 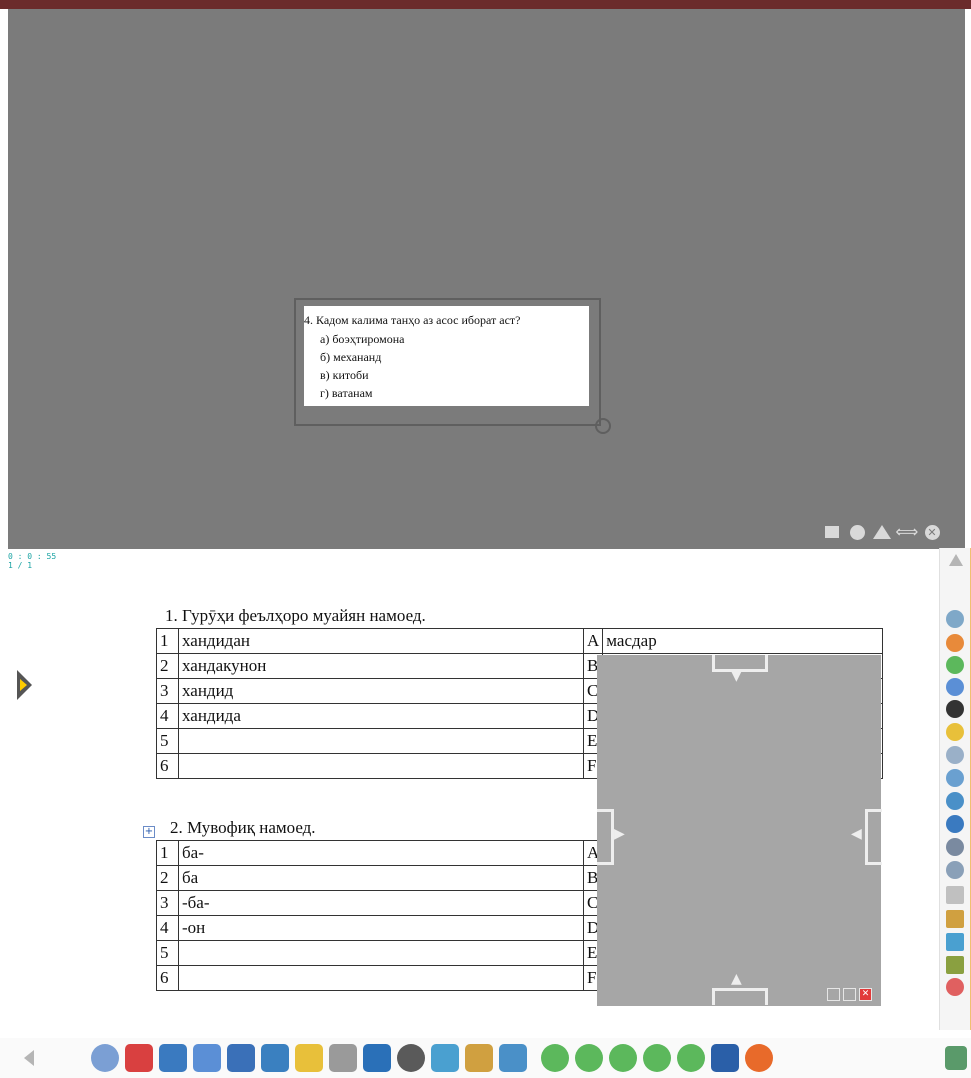 What do you see at coordinates (513, 1058) in the screenshot?
I see `pages-icon` at bounding box center [513, 1058].